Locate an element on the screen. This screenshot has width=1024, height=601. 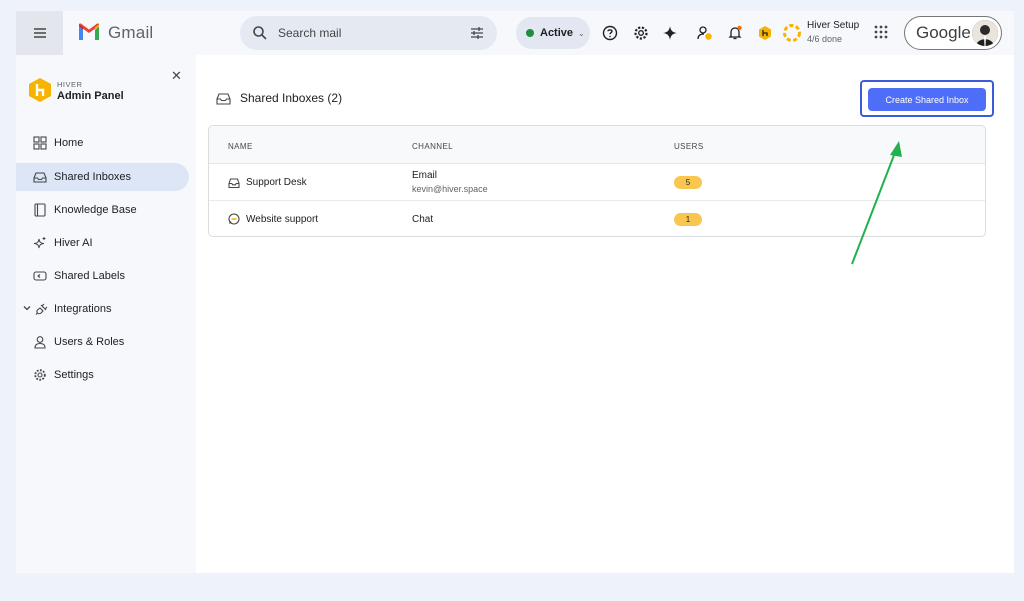
hiver-extension-button is located at coordinates (765, 33).